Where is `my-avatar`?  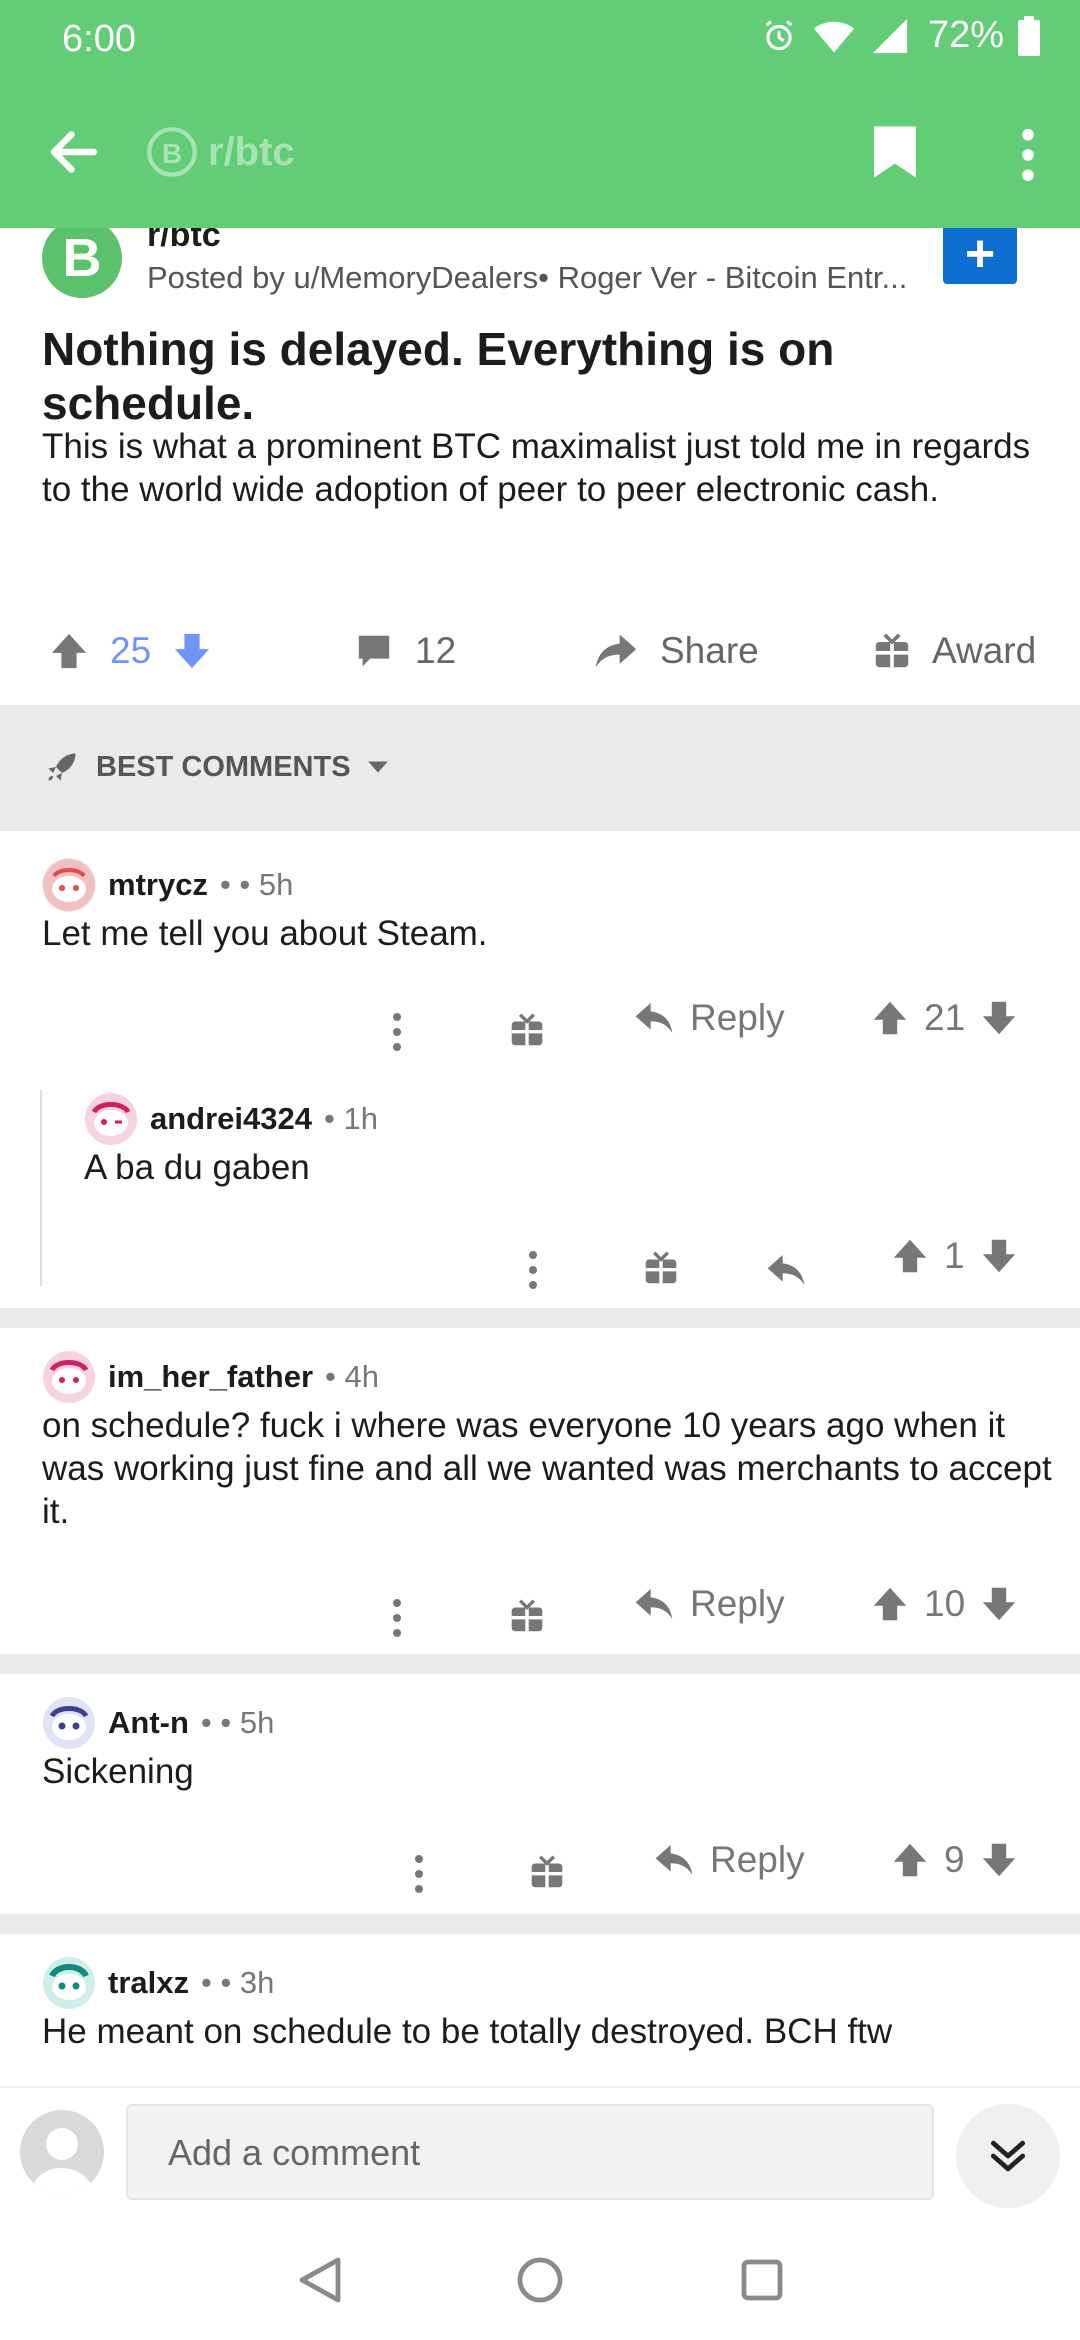
my-avatar is located at coordinates (62, 2152).